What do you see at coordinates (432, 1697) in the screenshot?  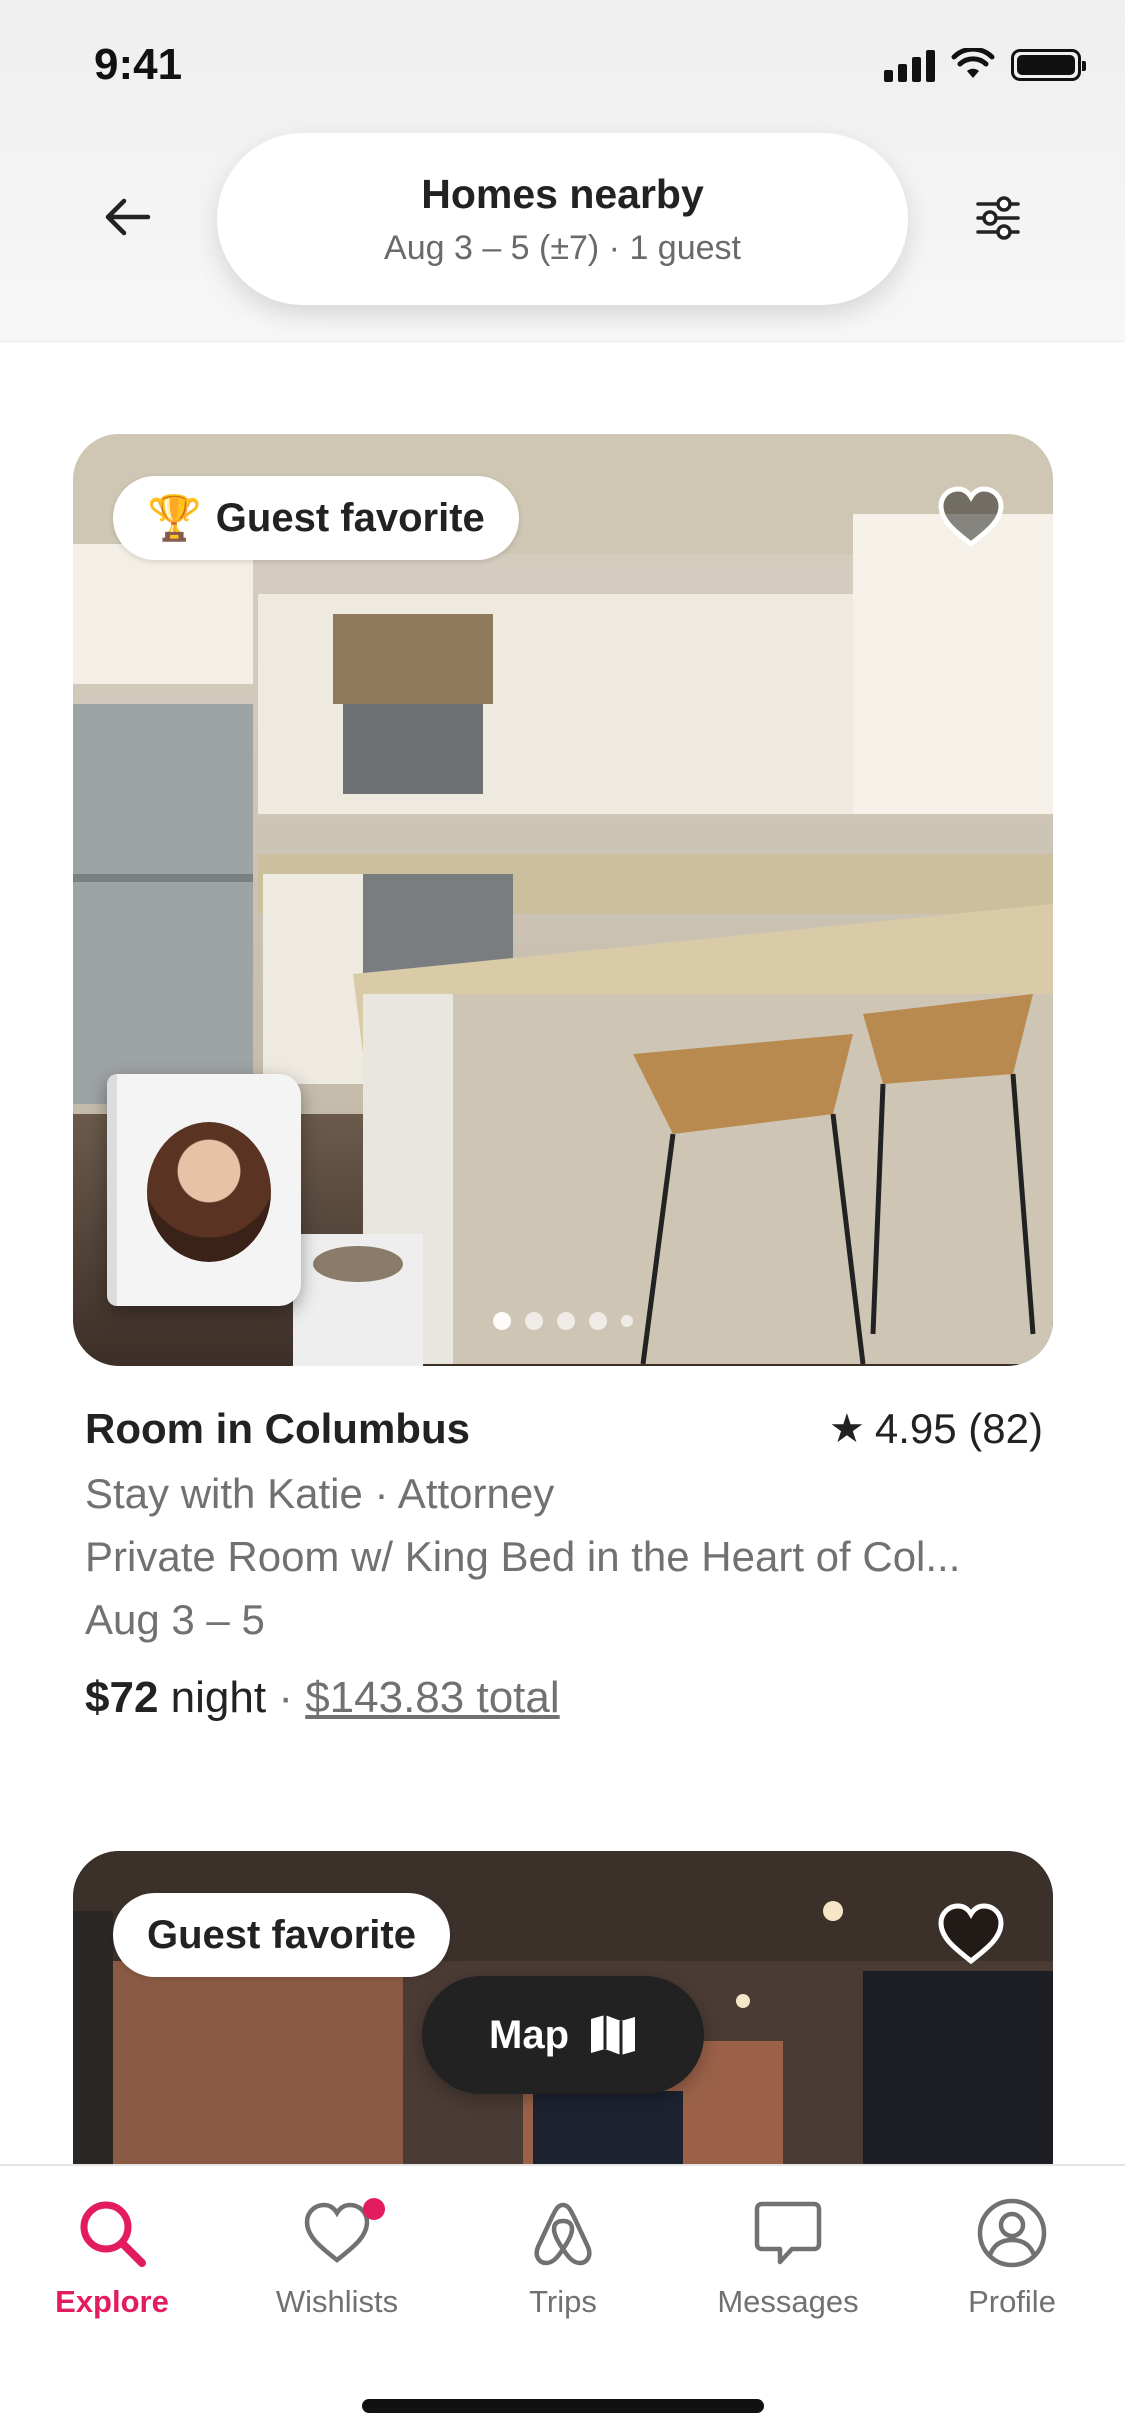 I see `total-price-link: $143.83 total` at bounding box center [432, 1697].